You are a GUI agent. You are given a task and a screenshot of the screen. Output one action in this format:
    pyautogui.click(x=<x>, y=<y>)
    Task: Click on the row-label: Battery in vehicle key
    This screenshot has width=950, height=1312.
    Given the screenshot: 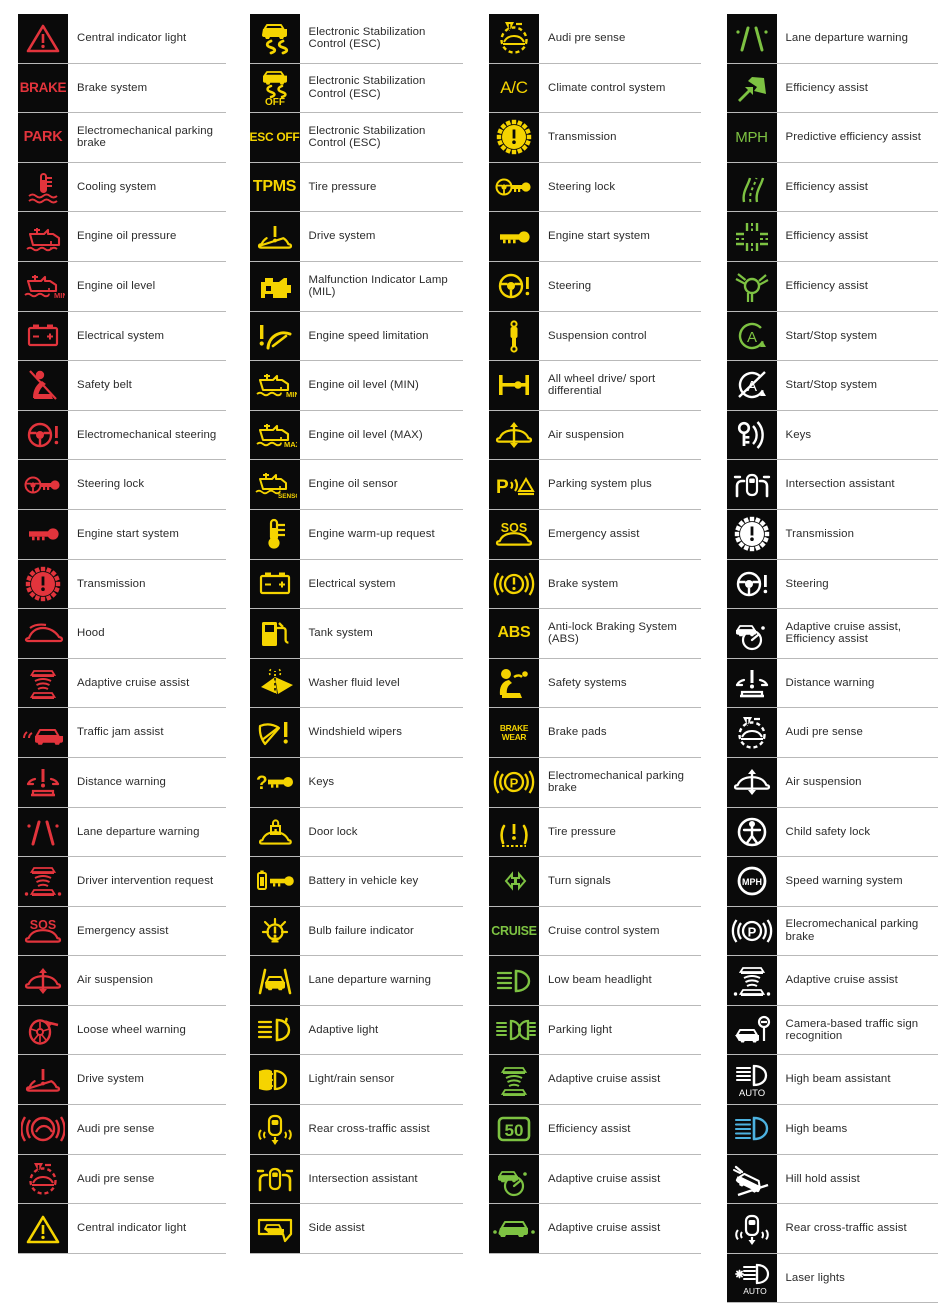 What is the action you would take?
    pyautogui.click(x=382, y=881)
    